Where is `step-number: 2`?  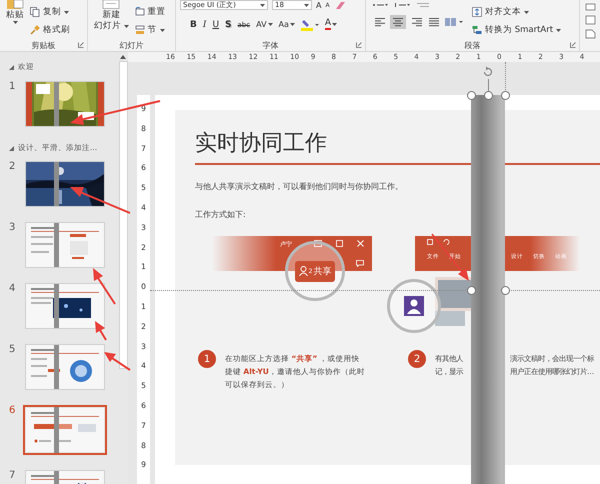 step-number: 2 is located at coordinates (417, 359).